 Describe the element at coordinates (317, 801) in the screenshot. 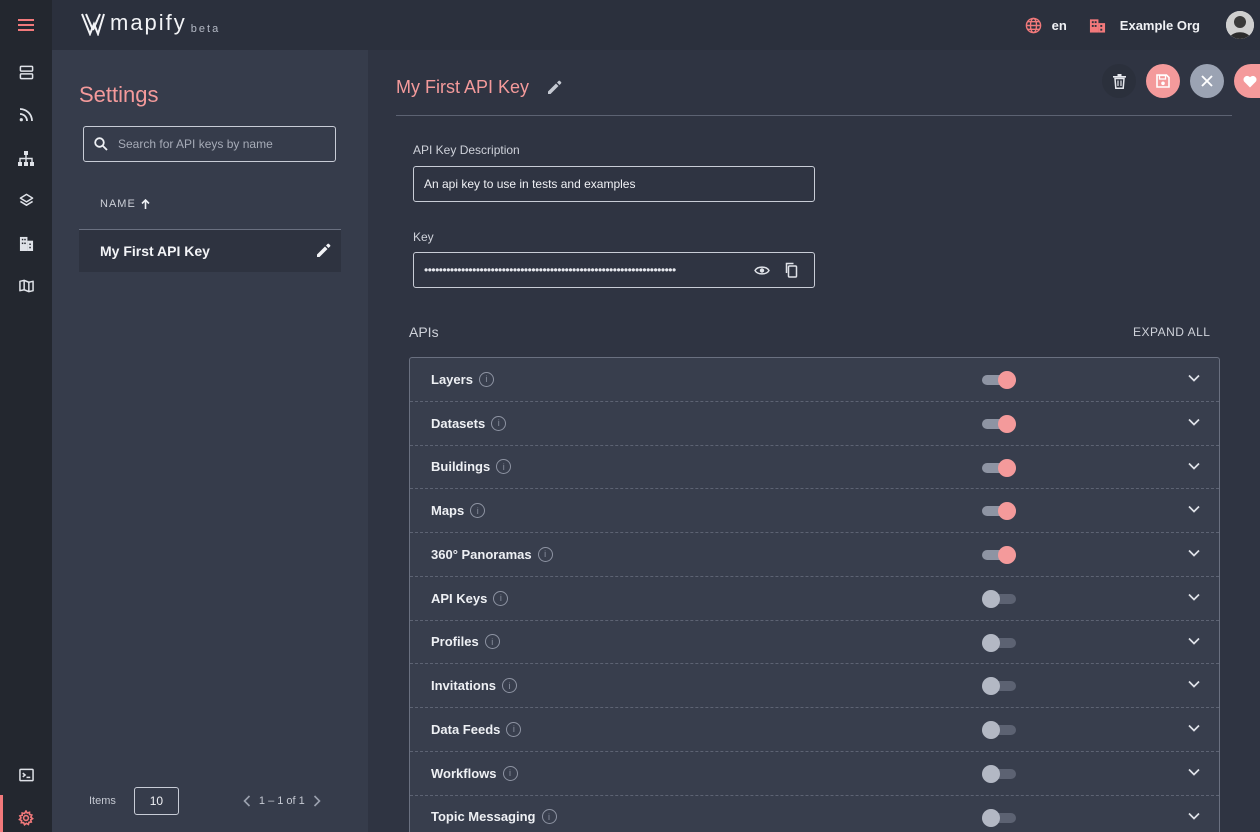

I see `next-page-icon` at that location.